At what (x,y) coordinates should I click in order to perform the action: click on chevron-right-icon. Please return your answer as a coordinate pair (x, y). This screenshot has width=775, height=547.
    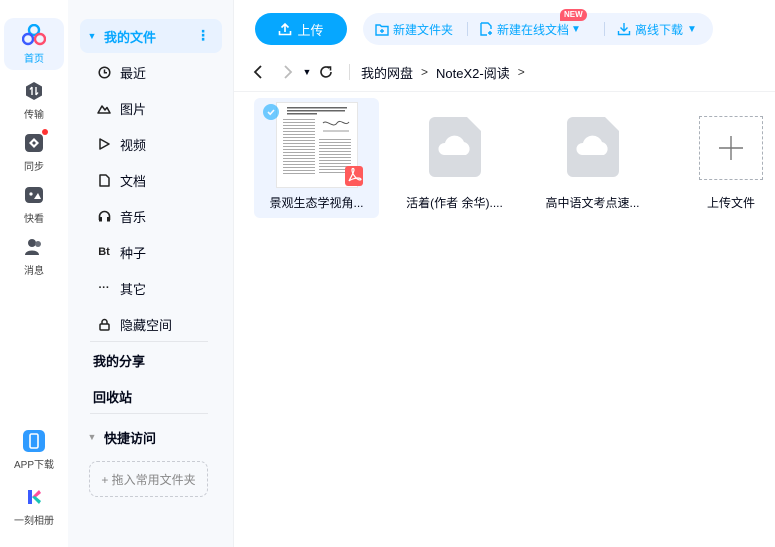
    Looking at the image, I should click on (288, 72).